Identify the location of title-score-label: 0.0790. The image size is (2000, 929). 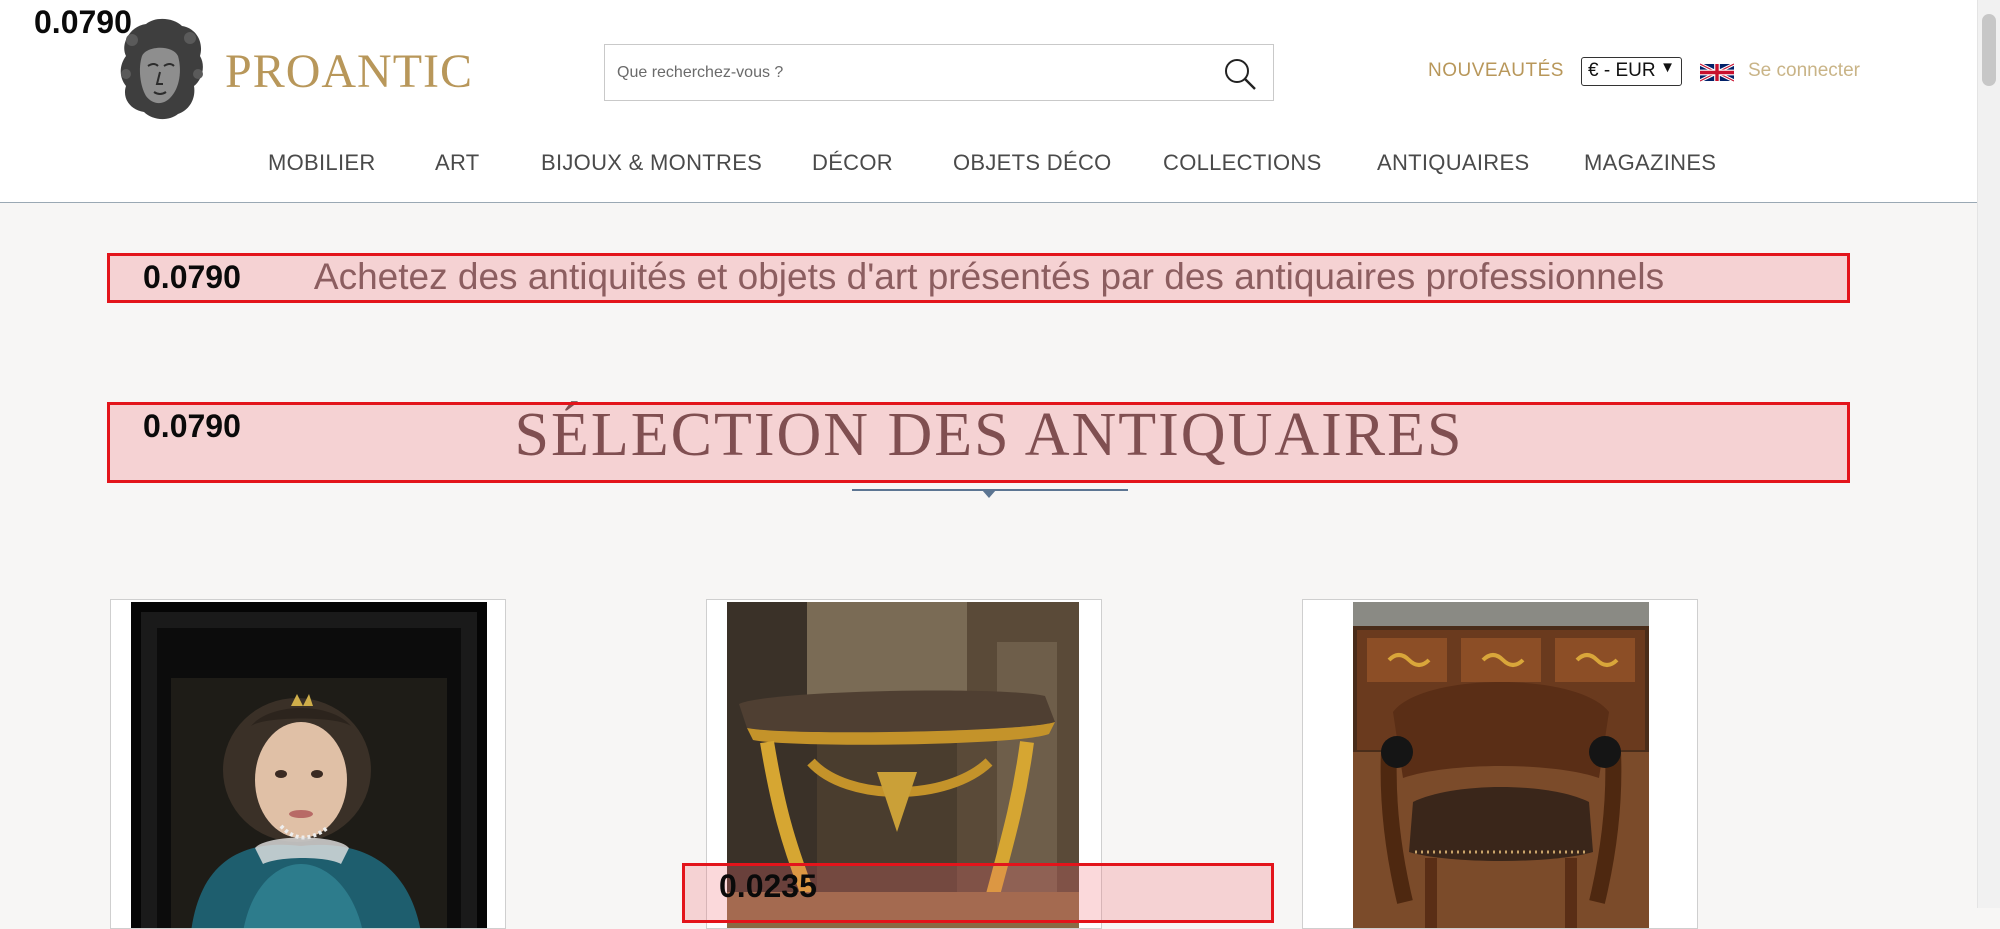
(192, 426).